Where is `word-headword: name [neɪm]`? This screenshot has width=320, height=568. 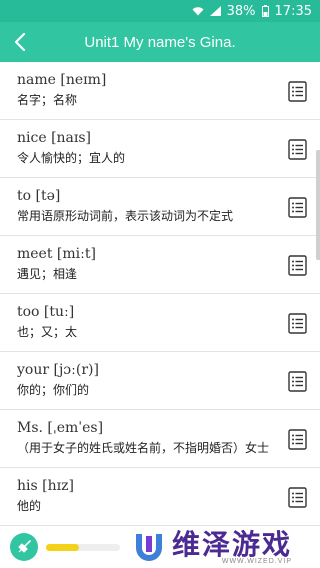 word-headword: name [neɪm] is located at coordinates (62, 80).